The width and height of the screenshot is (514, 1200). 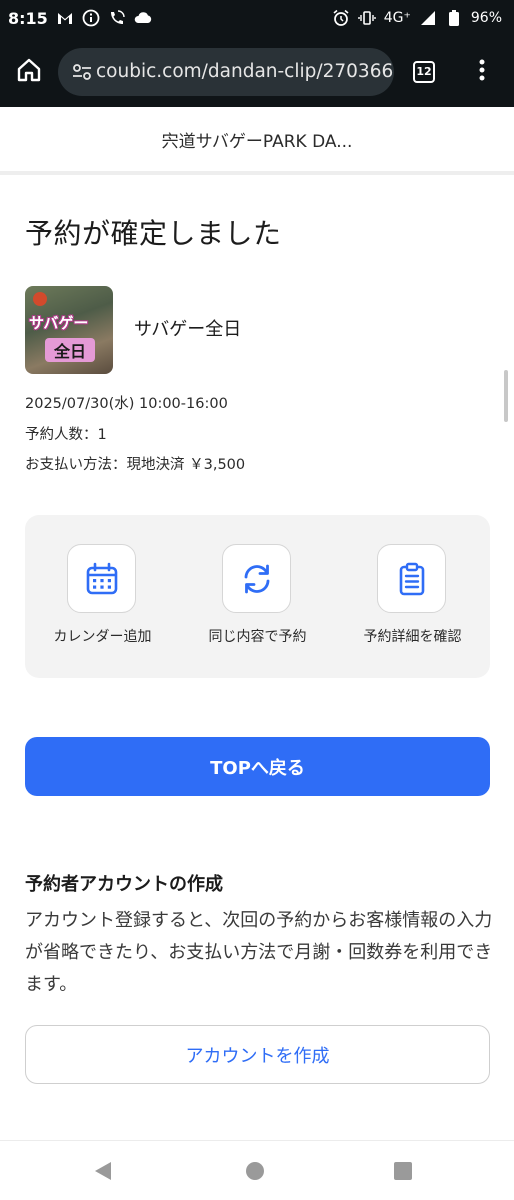 I want to click on menu-name: サバゲー全日, so click(x=188, y=329).